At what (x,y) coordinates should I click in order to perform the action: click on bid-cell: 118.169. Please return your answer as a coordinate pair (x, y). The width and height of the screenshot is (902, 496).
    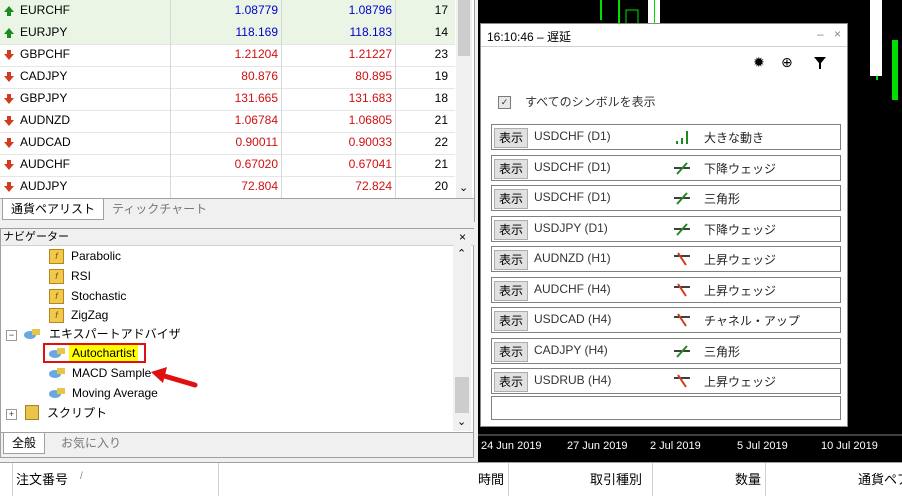
    Looking at the image, I should click on (257, 32).